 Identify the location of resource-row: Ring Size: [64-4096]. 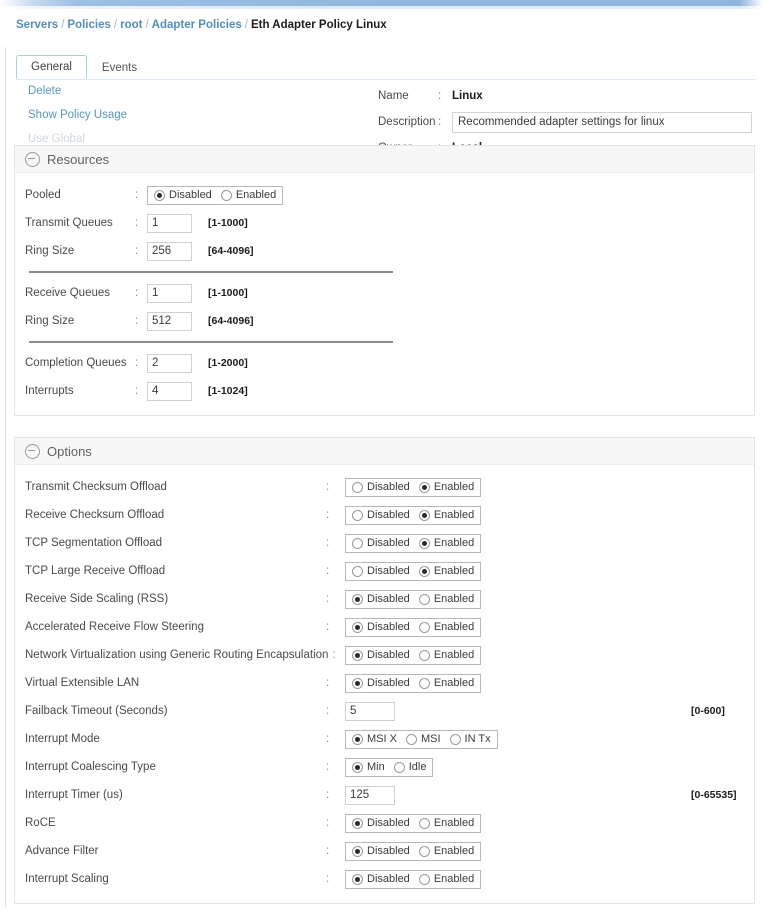
(384, 251).